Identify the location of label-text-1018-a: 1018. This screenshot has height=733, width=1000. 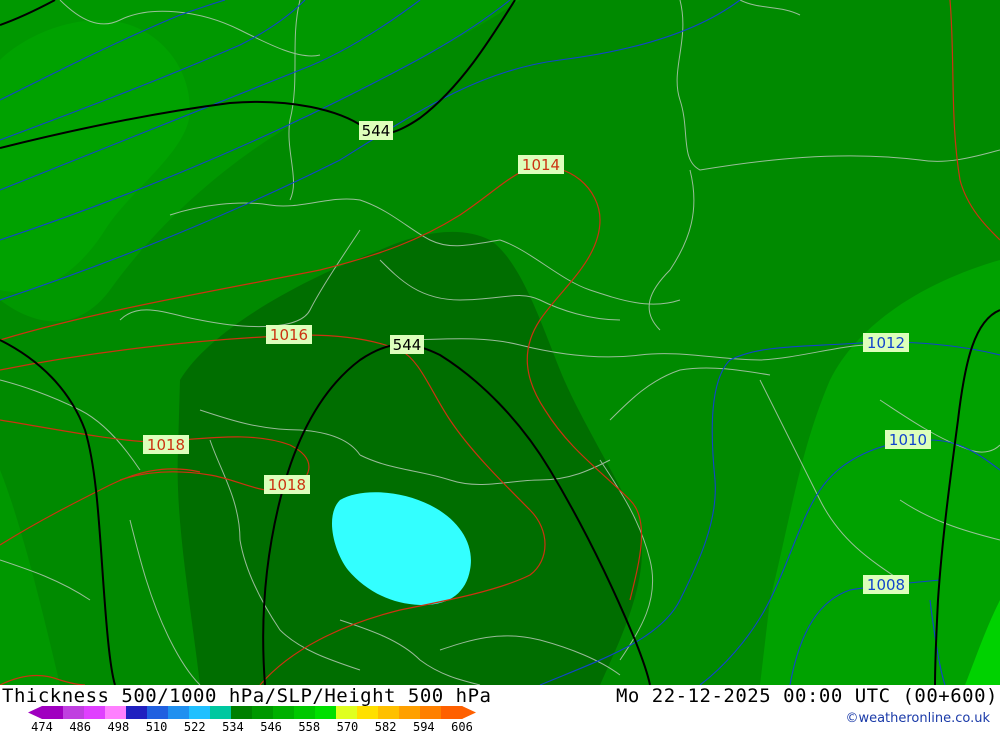
(166, 445).